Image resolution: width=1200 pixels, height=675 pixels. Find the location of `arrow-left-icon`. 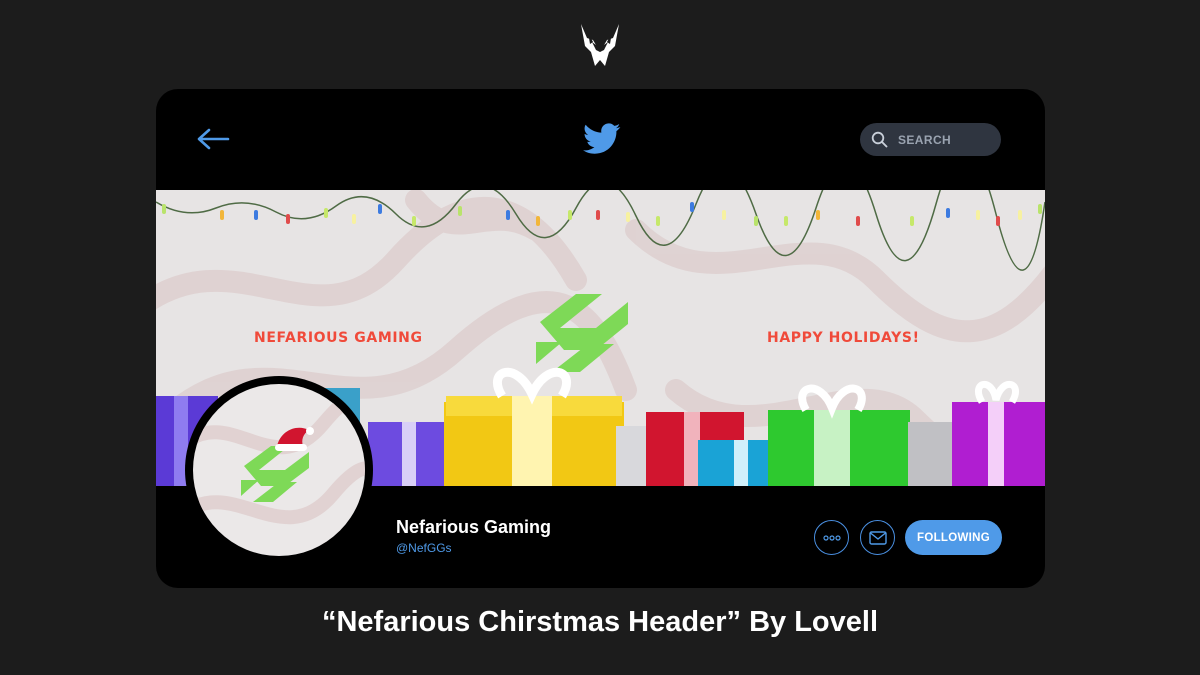

arrow-left-icon is located at coordinates (213, 139).